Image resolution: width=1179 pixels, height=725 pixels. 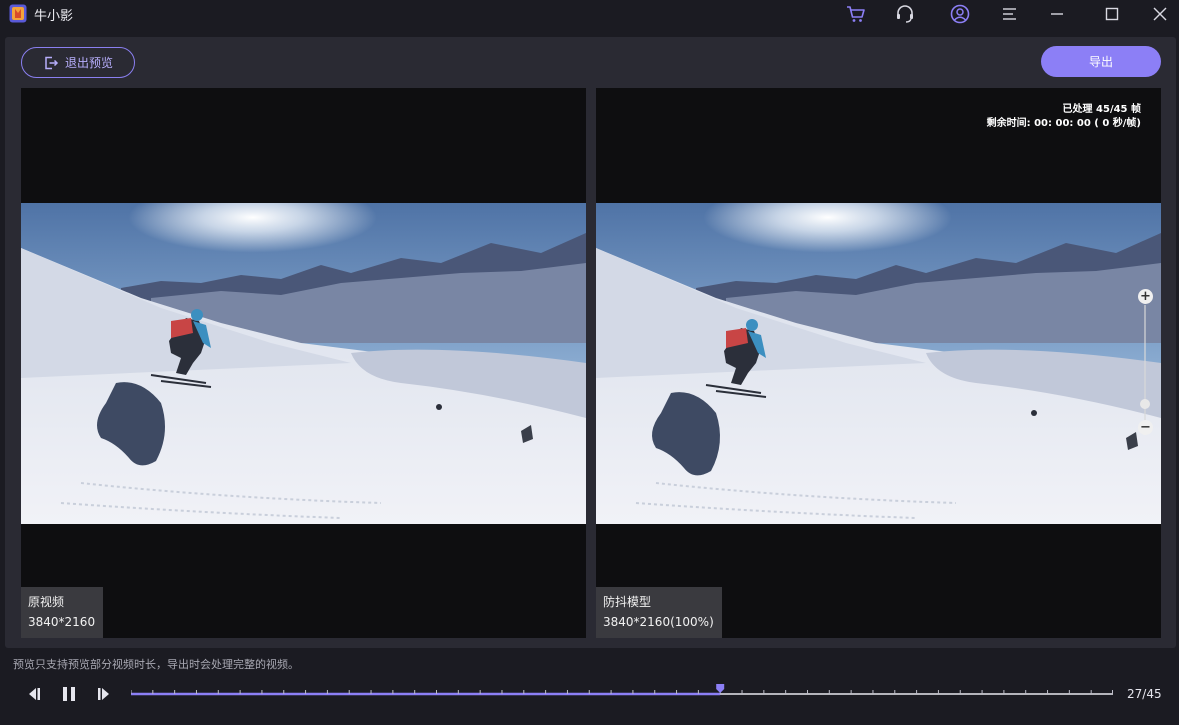 What do you see at coordinates (62, 612) in the screenshot?
I see `original-video-label: 原视频 3840*2160` at bounding box center [62, 612].